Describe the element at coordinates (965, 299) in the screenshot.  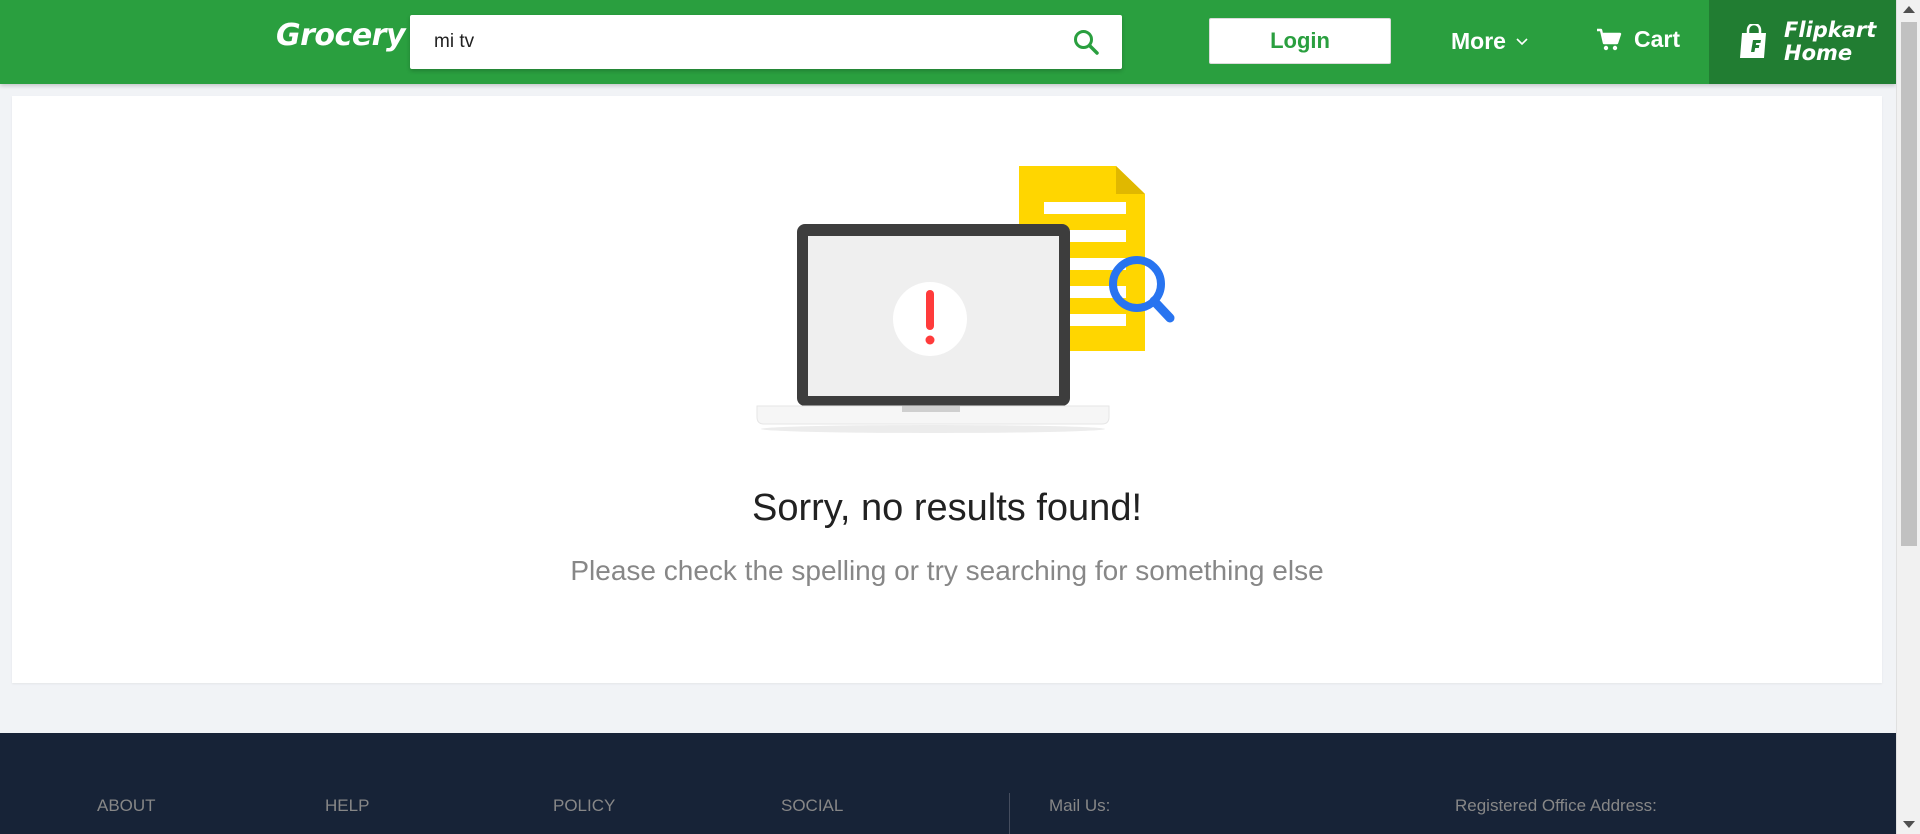
I see `no-results-illustration` at that location.